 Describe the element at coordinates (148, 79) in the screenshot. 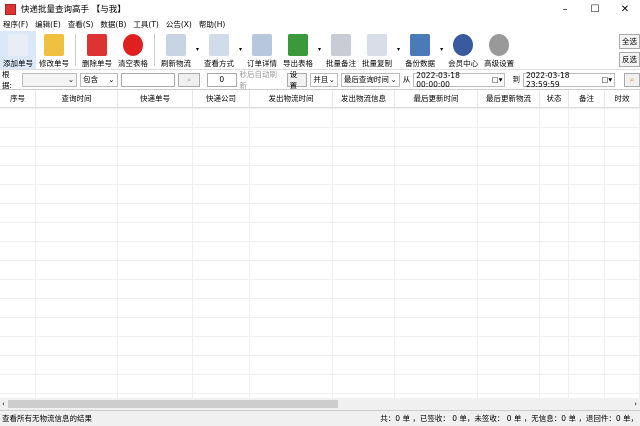

I see `search-input` at that location.